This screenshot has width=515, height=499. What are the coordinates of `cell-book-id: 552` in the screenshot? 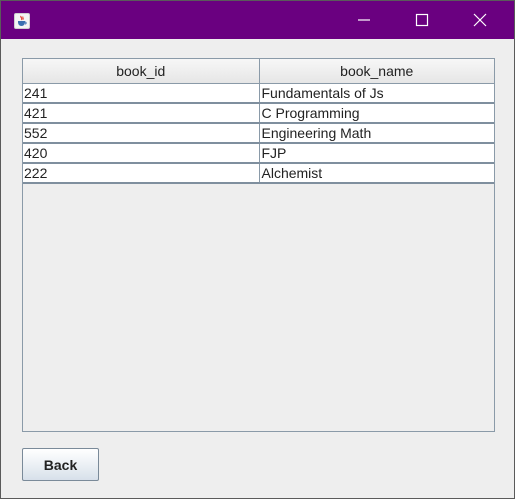 It's located at (141, 133).